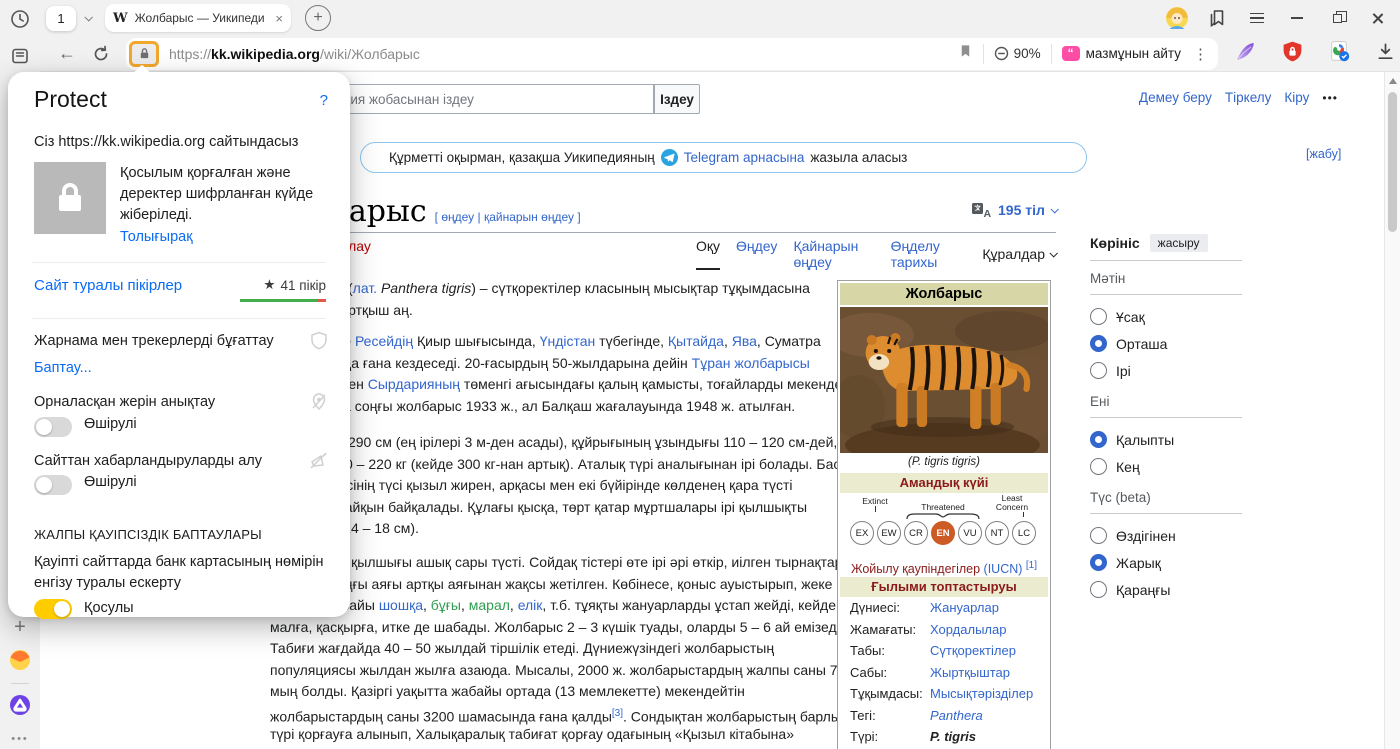 The width and height of the screenshot is (1400, 749). What do you see at coordinates (1015, 210) in the screenshot?
I see `language-selector: A 195 тіл` at bounding box center [1015, 210].